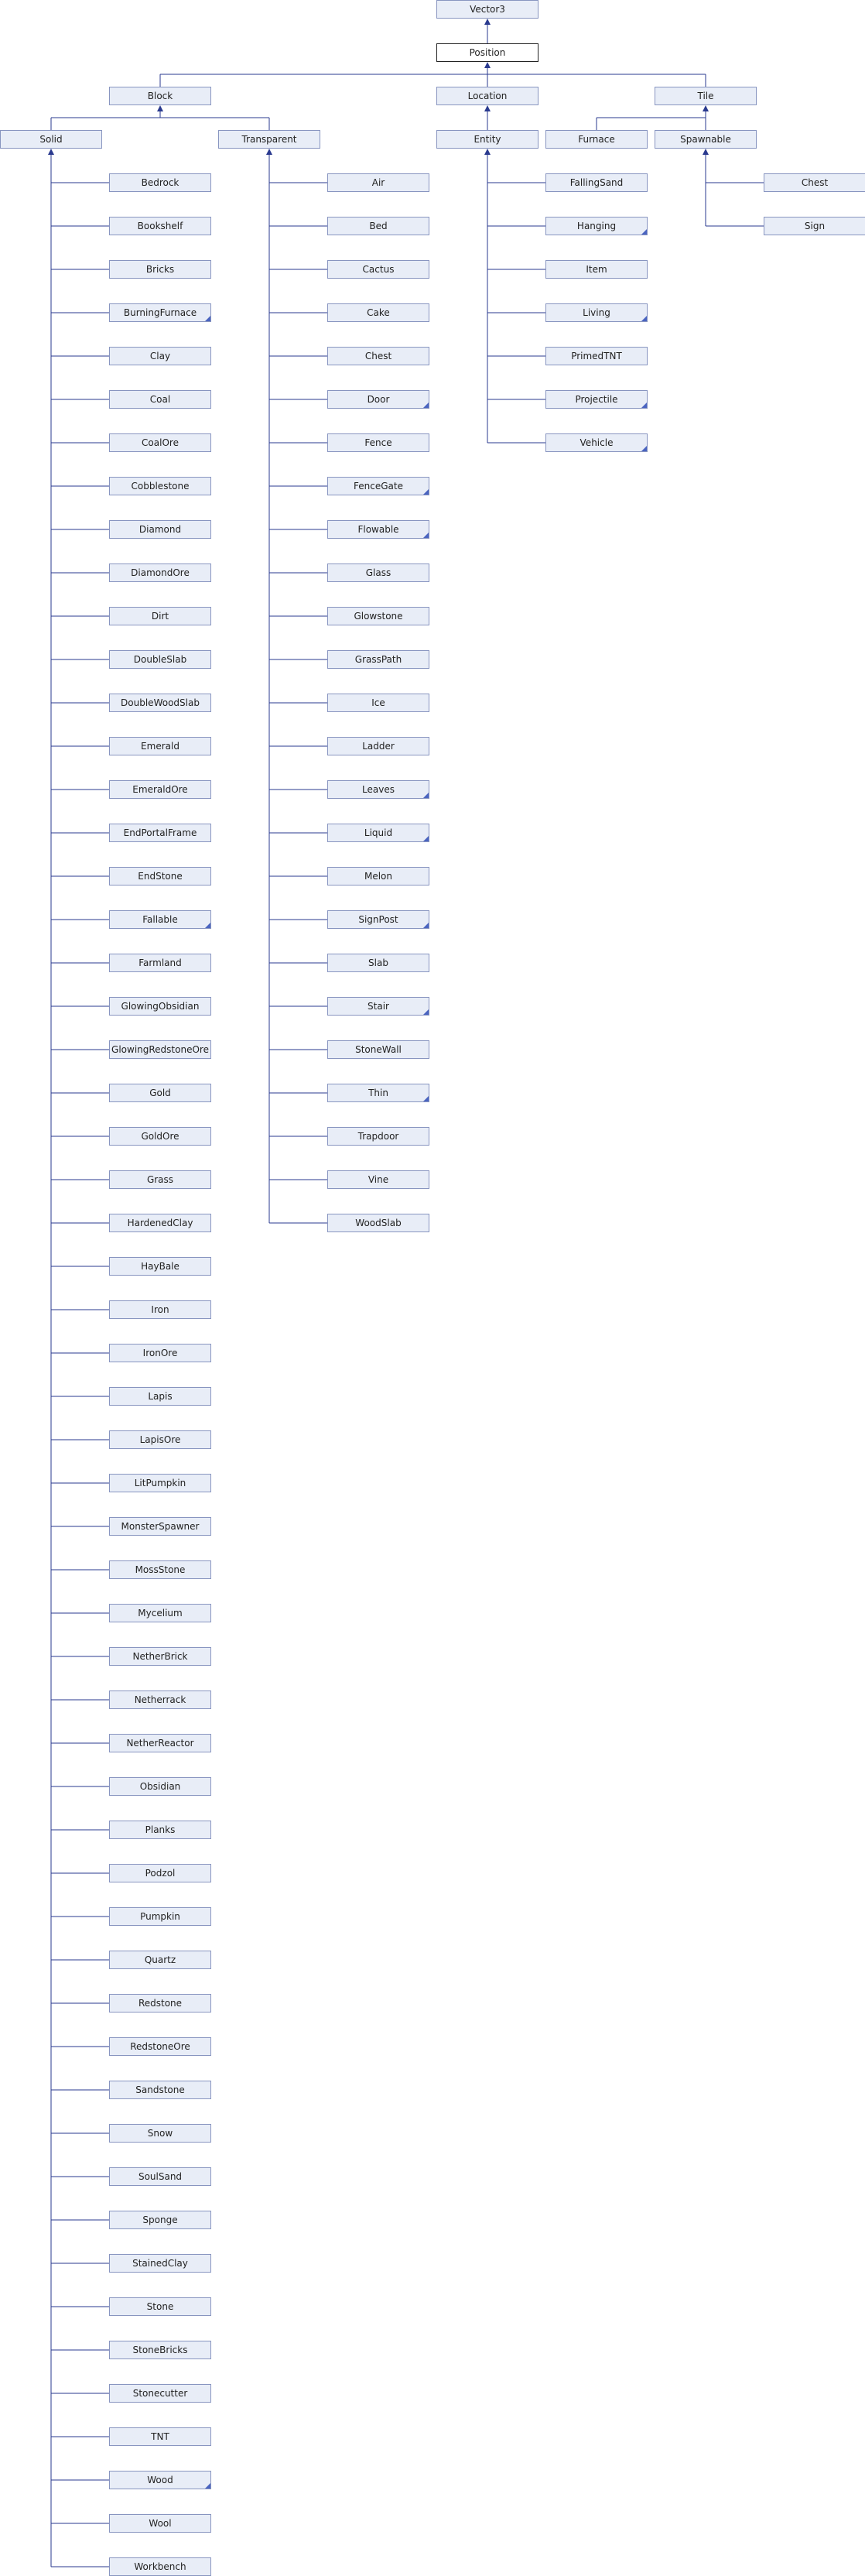 This screenshot has width=865, height=2576. Describe the element at coordinates (160, 2133) in the screenshot. I see `class-node-snow: Snow` at that location.